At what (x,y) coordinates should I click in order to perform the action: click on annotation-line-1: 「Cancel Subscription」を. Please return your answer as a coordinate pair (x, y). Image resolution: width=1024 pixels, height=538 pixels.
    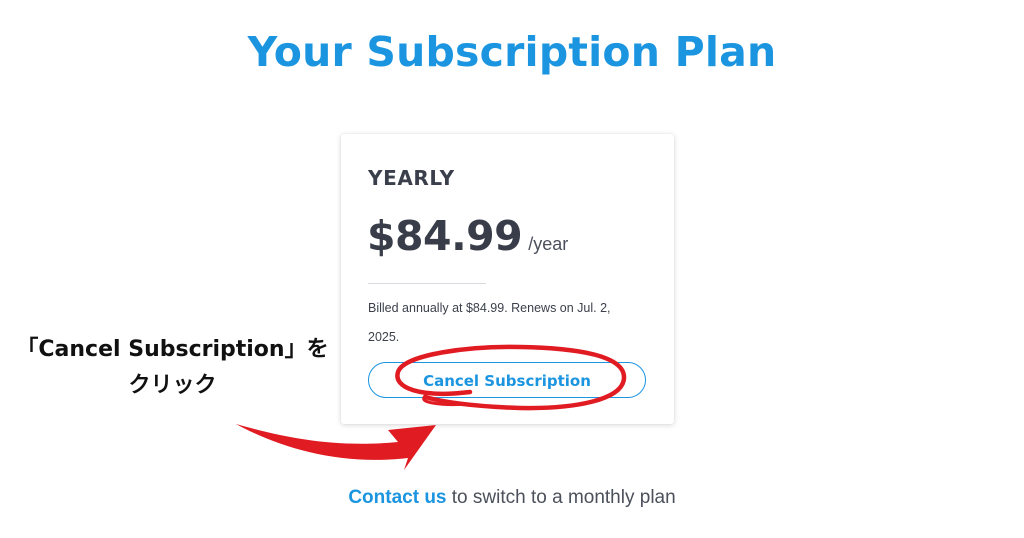
    Looking at the image, I should click on (172, 349).